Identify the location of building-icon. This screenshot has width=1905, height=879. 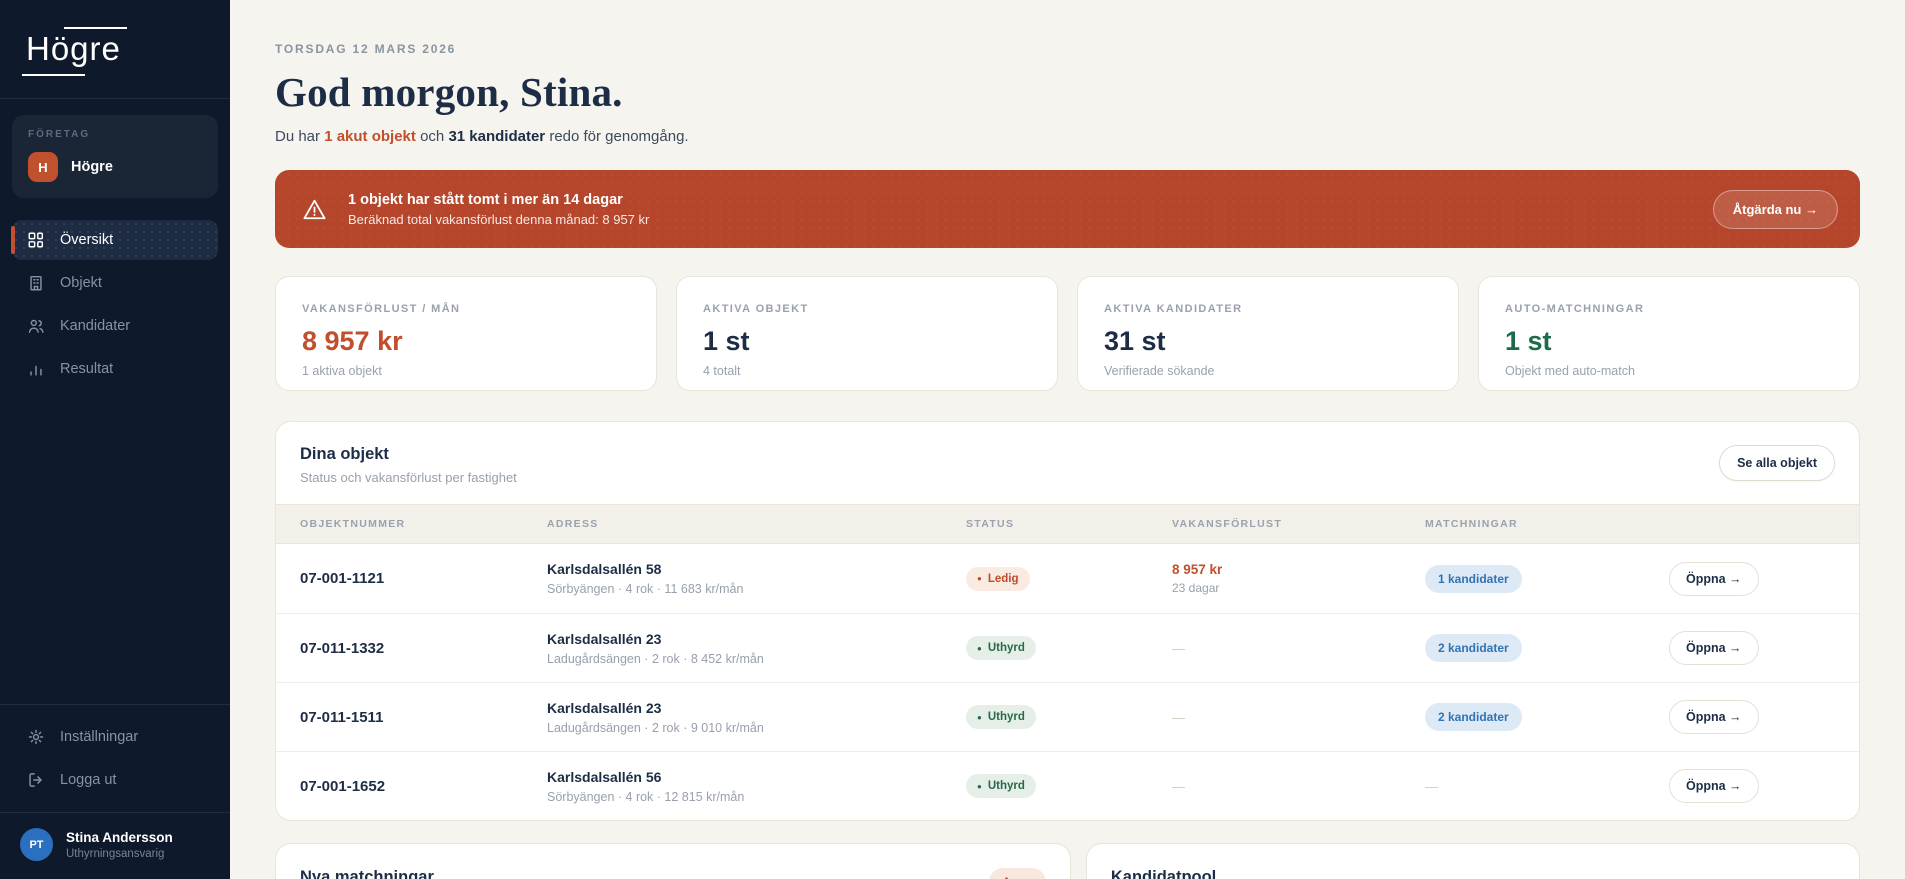
(36, 283).